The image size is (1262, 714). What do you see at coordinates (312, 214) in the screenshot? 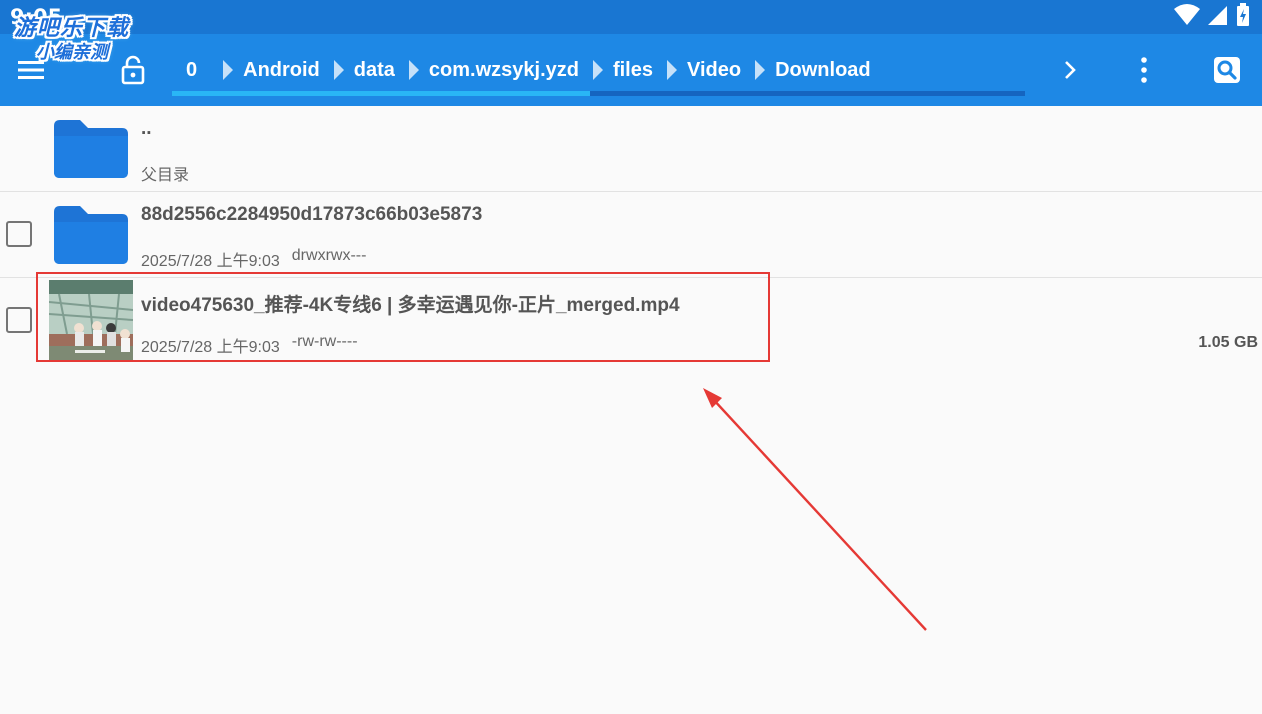
I see `file-name: 88d2556c2284950d17873c66b03e5873` at bounding box center [312, 214].